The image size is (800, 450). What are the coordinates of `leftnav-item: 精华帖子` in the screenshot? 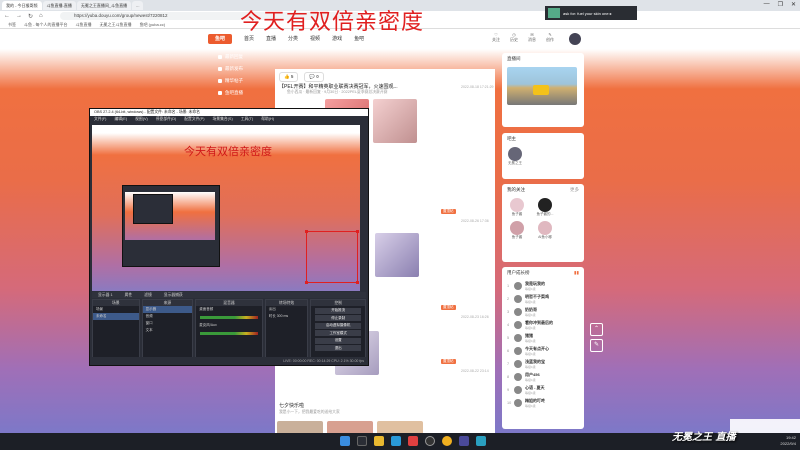 It's located at (241, 81).